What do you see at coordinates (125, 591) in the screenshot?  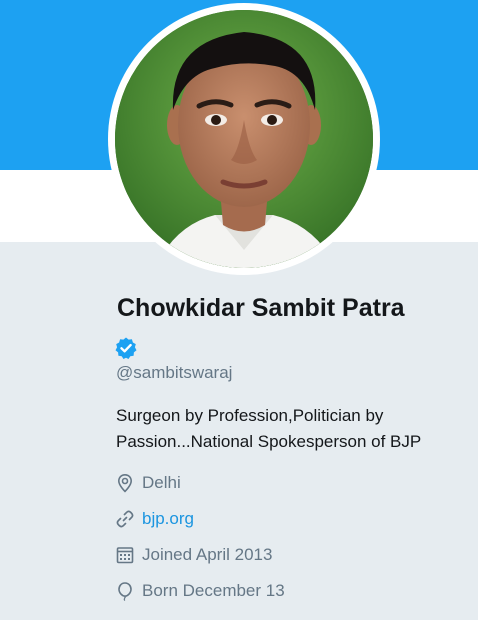 I see `balloon-icon` at bounding box center [125, 591].